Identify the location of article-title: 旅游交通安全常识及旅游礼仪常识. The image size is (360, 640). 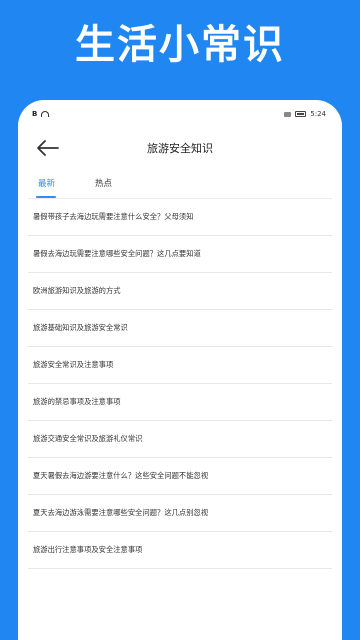
(88, 438).